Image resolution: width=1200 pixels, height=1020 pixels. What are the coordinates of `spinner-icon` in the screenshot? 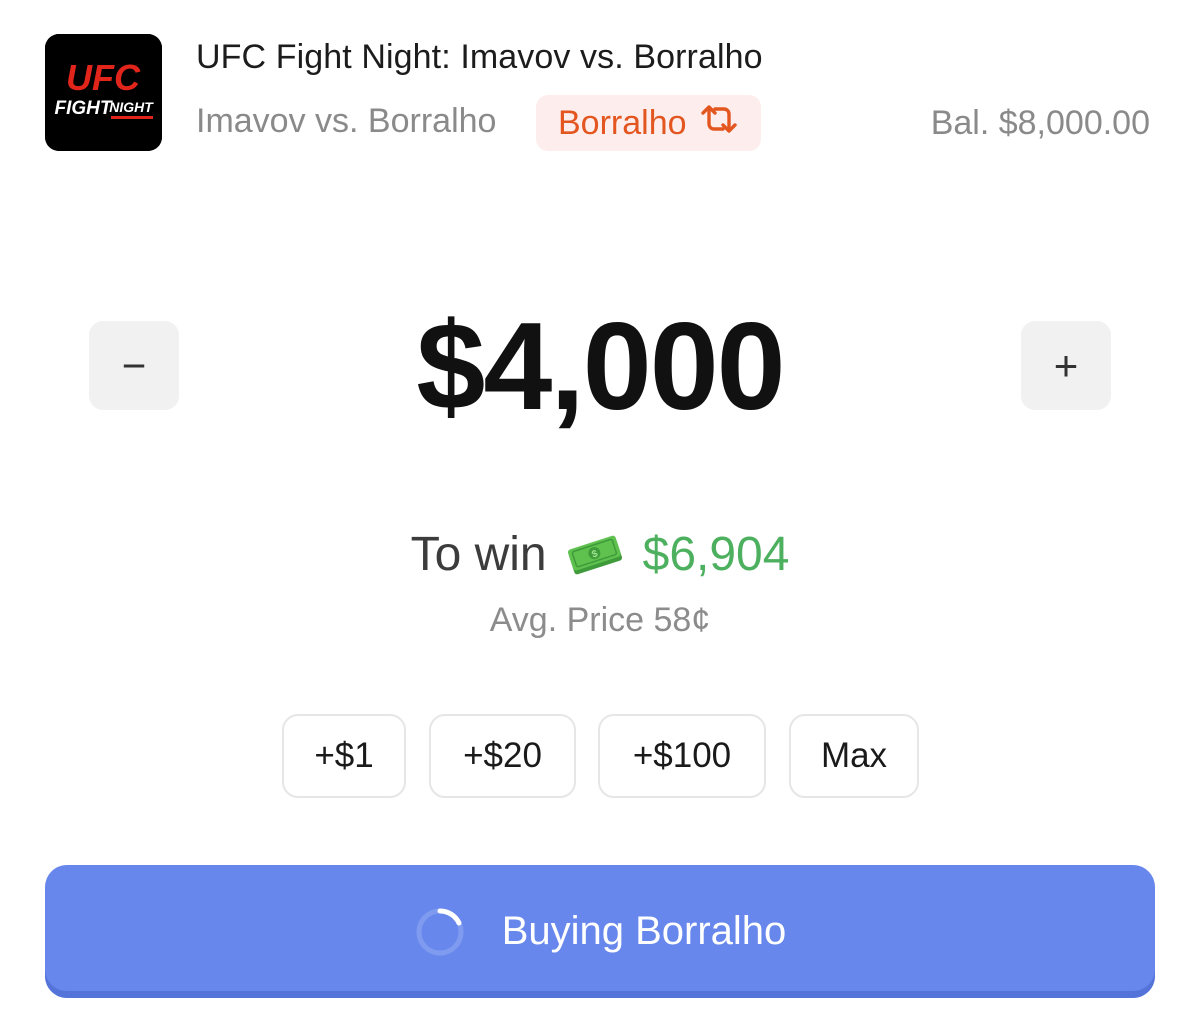 It's located at (440, 932).